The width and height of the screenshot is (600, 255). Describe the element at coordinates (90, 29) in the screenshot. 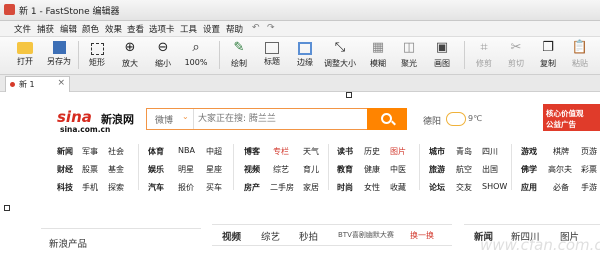

I see `menu-color: 颜色` at that location.